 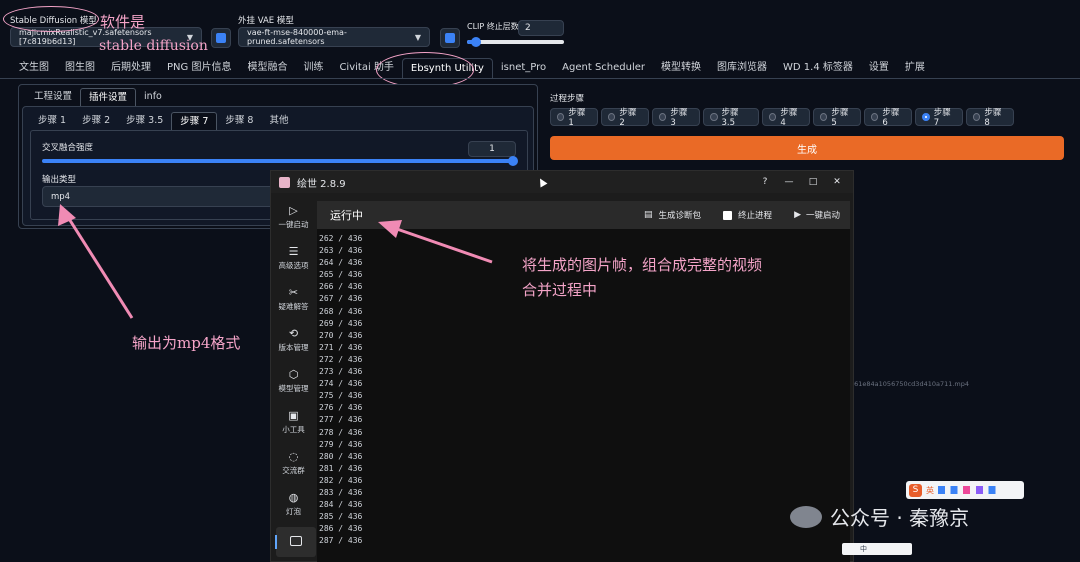 I want to click on annotation-stable-diffusion: stable diffusion, so click(x=153, y=46).